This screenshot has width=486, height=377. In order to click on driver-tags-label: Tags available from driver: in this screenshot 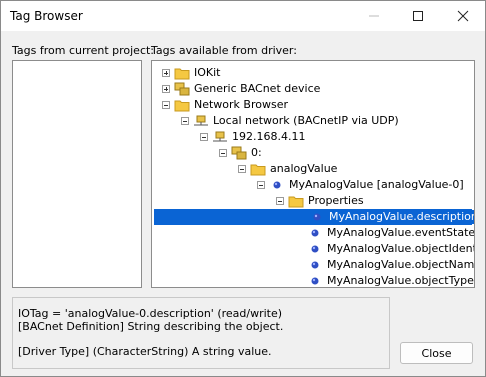, I will do `click(224, 50)`.